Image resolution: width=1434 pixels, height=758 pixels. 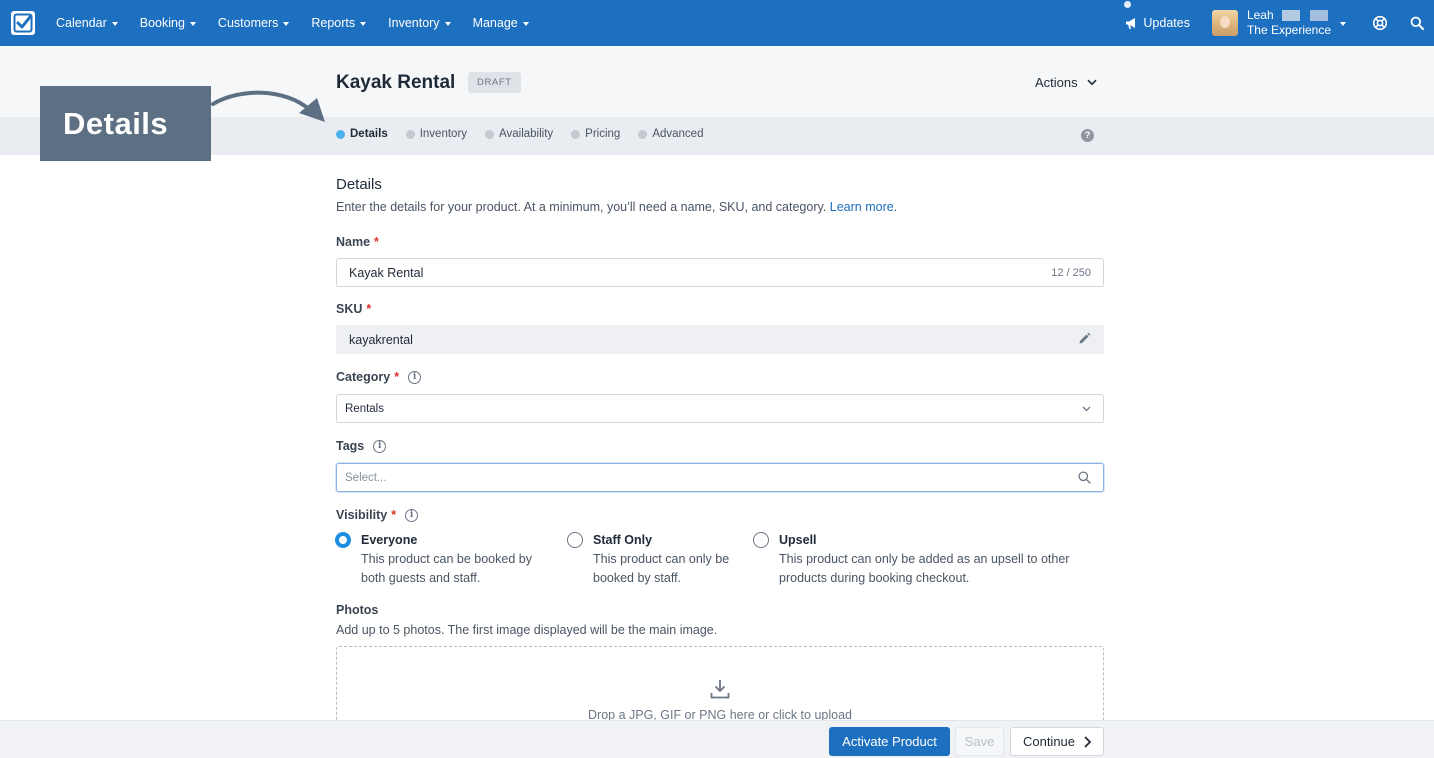 What do you see at coordinates (343, 540) in the screenshot?
I see `radio-everyone` at bounding box center [343, 540].